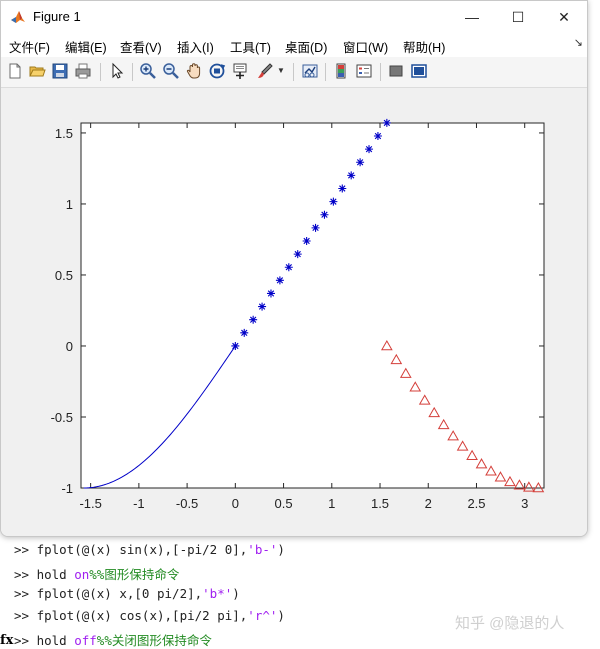 The width and height of the screenshot is (600, 649). I want to click on figure-toolbar: ▼, so click(294, 72).